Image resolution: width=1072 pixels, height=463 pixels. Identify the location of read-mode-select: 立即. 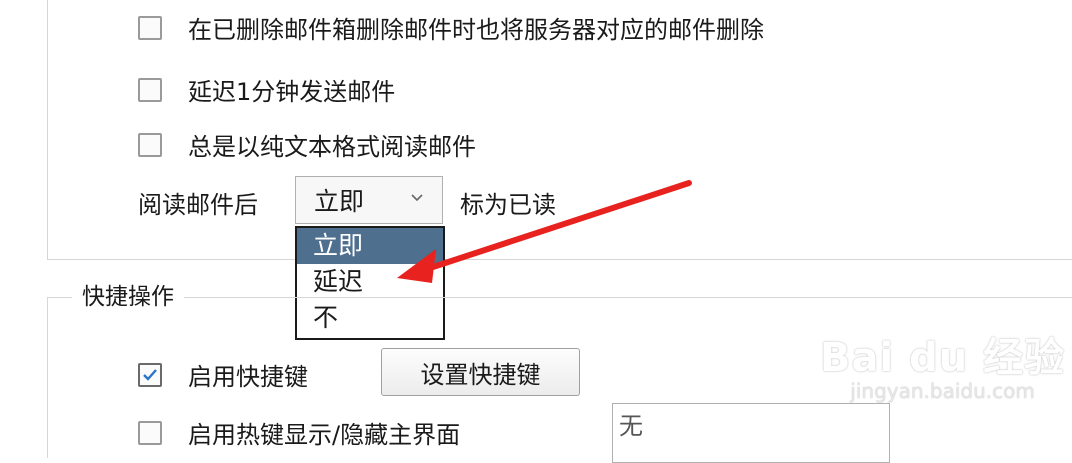
(369, 200).